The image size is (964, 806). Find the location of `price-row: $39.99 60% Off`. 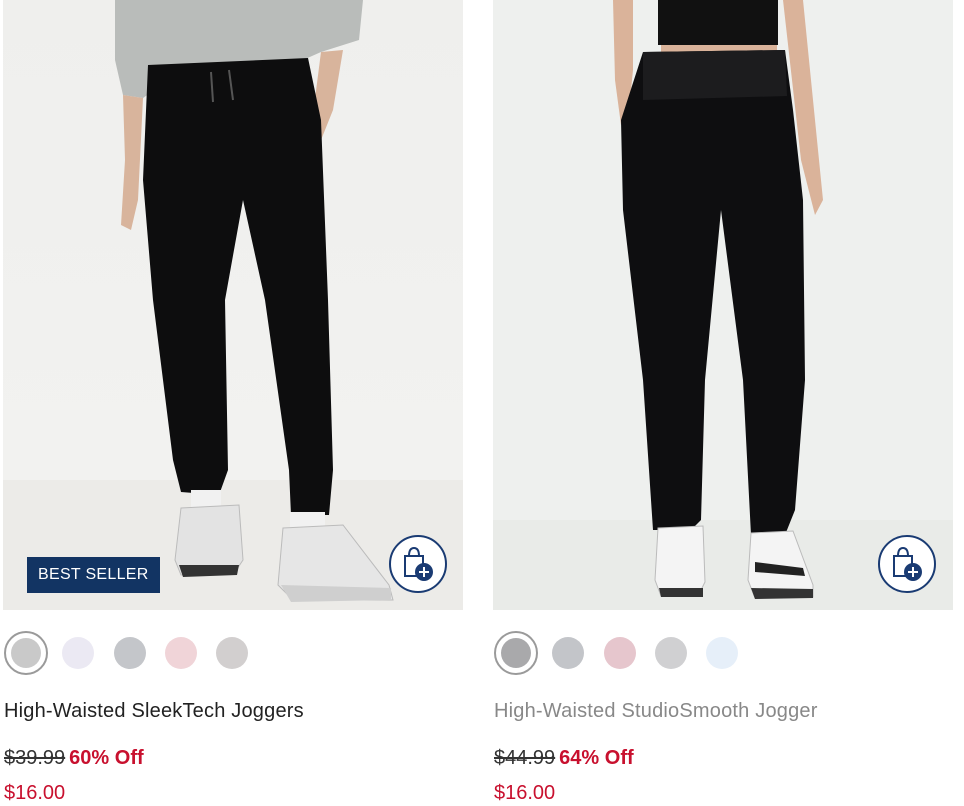

price-row: $39.99 60% Off is located at coordinates (74, 758).